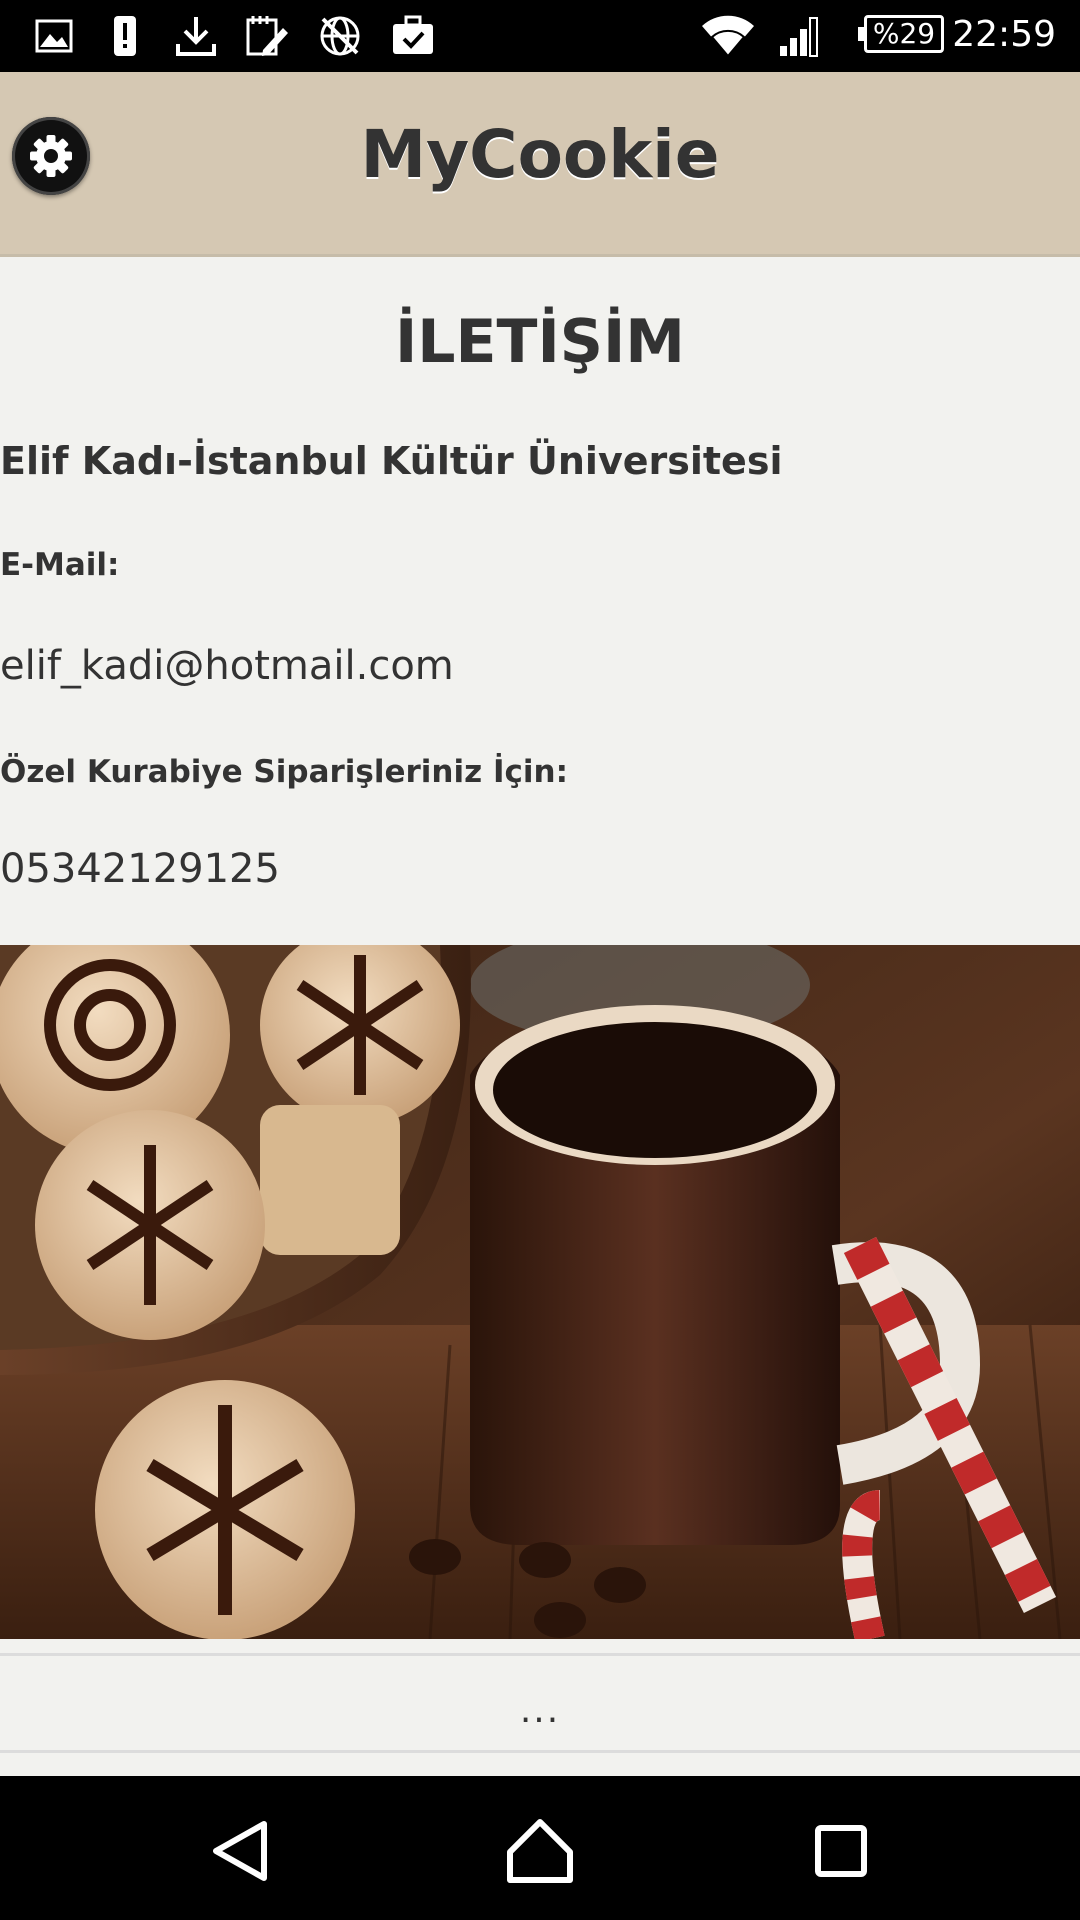  What do you see at coordinates (267, 36) in the screenshot?
I see `note-edit-icon` at bounding box center [267, 36].